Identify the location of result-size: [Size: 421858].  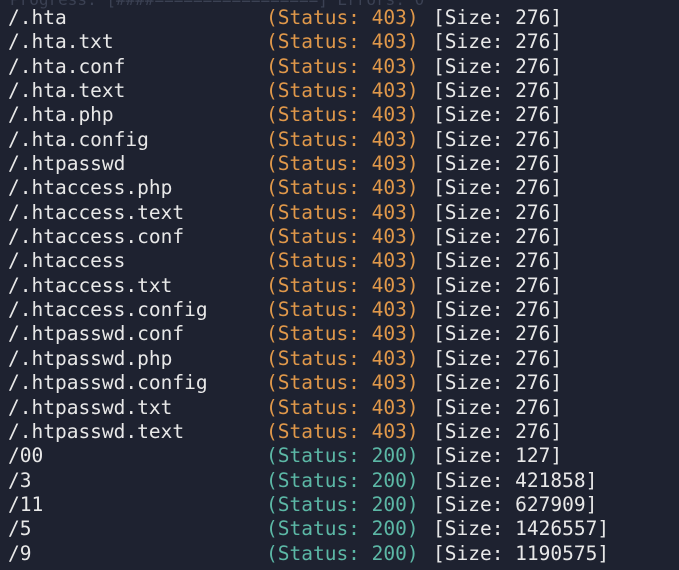
(515, 480).